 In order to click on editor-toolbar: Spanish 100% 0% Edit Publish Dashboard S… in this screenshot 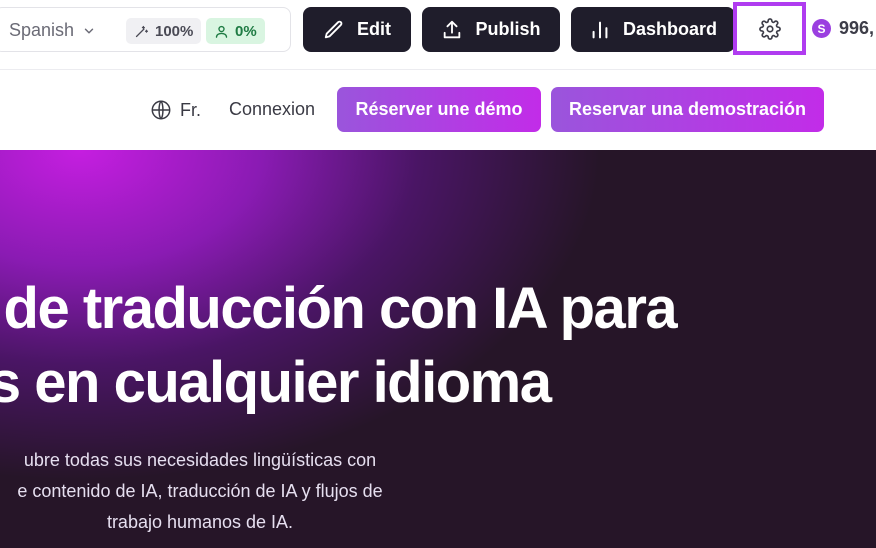, I will do `click(438, 35)`.